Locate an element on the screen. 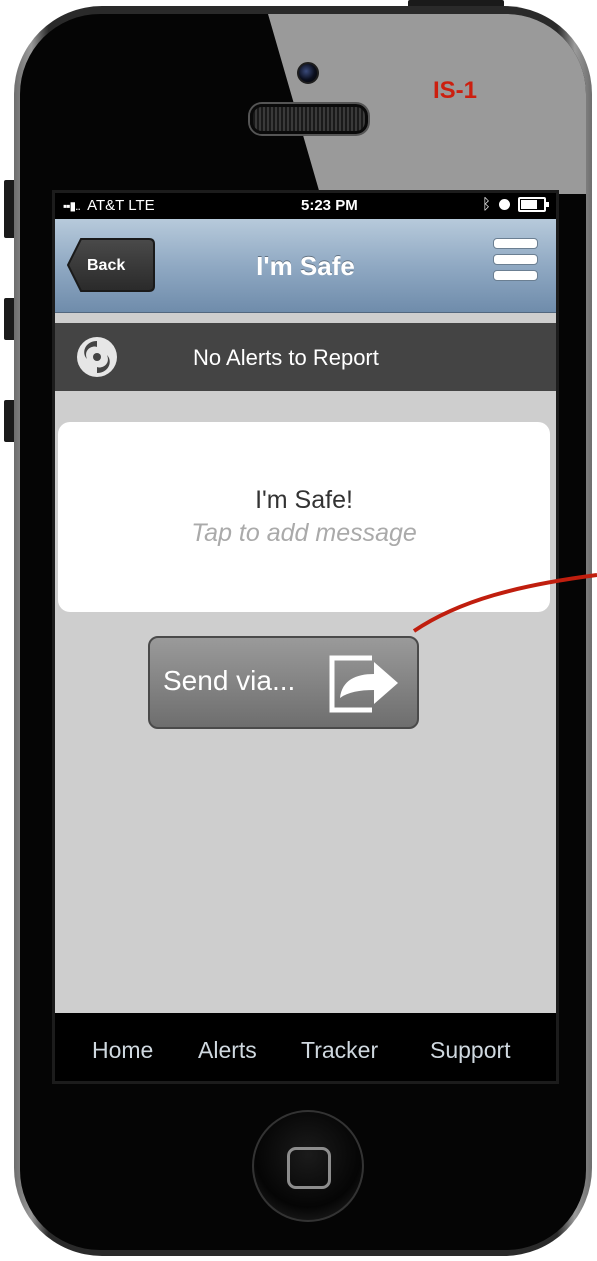 This screenshot has width=597, height=1261. annotation-callout-line is located at coordinates (504, 603).